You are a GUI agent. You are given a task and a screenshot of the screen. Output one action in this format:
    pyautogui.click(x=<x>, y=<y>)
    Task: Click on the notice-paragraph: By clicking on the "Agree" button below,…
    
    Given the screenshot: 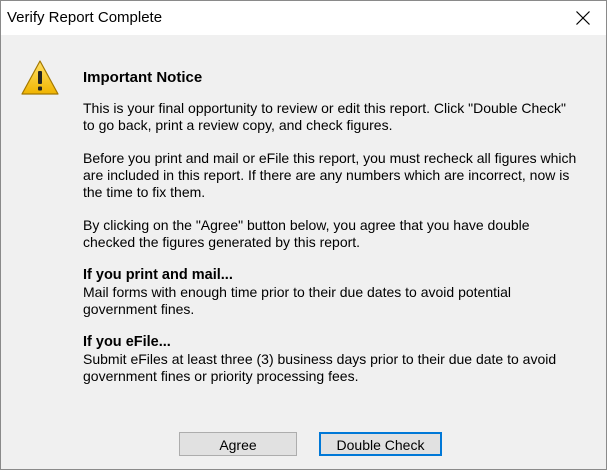 What is the action you would take?
    pyautogui.click(x=339, y=234)
    